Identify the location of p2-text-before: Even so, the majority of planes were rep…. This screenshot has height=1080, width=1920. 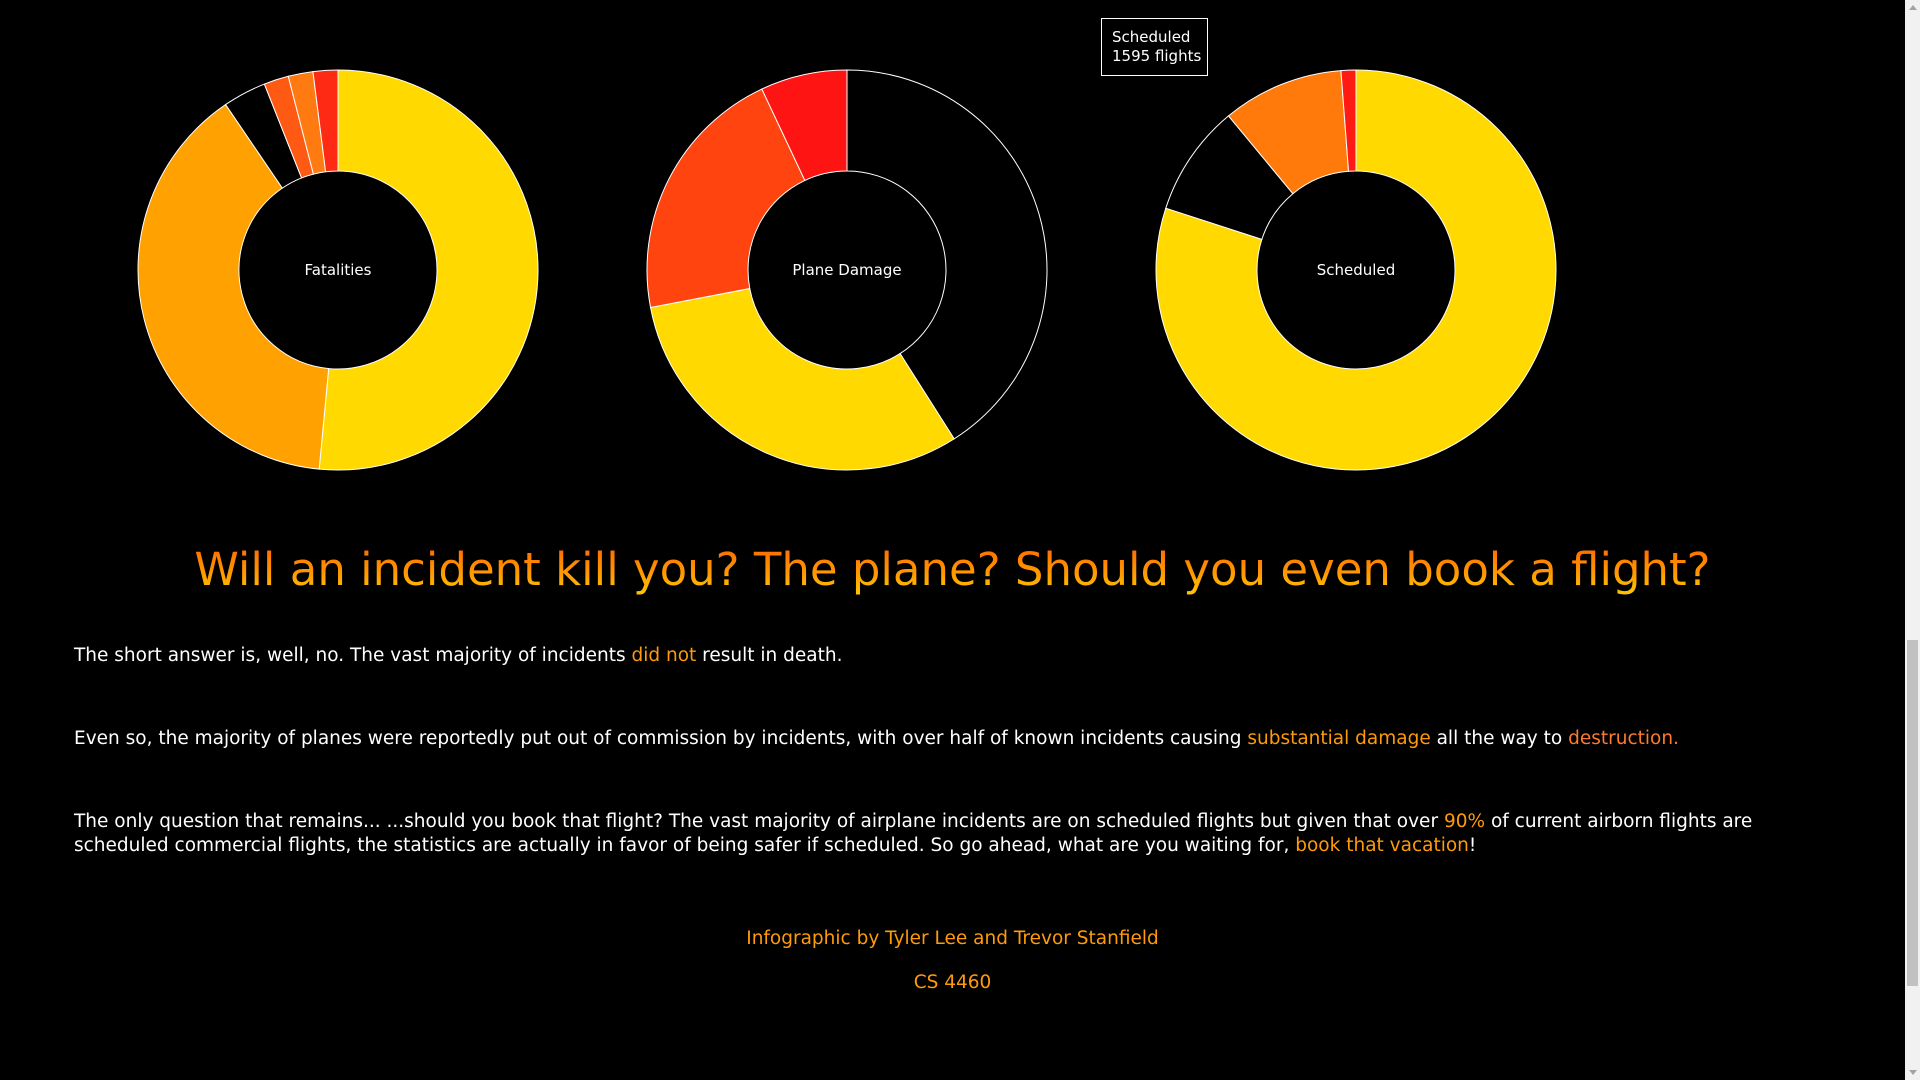
(661, 738).